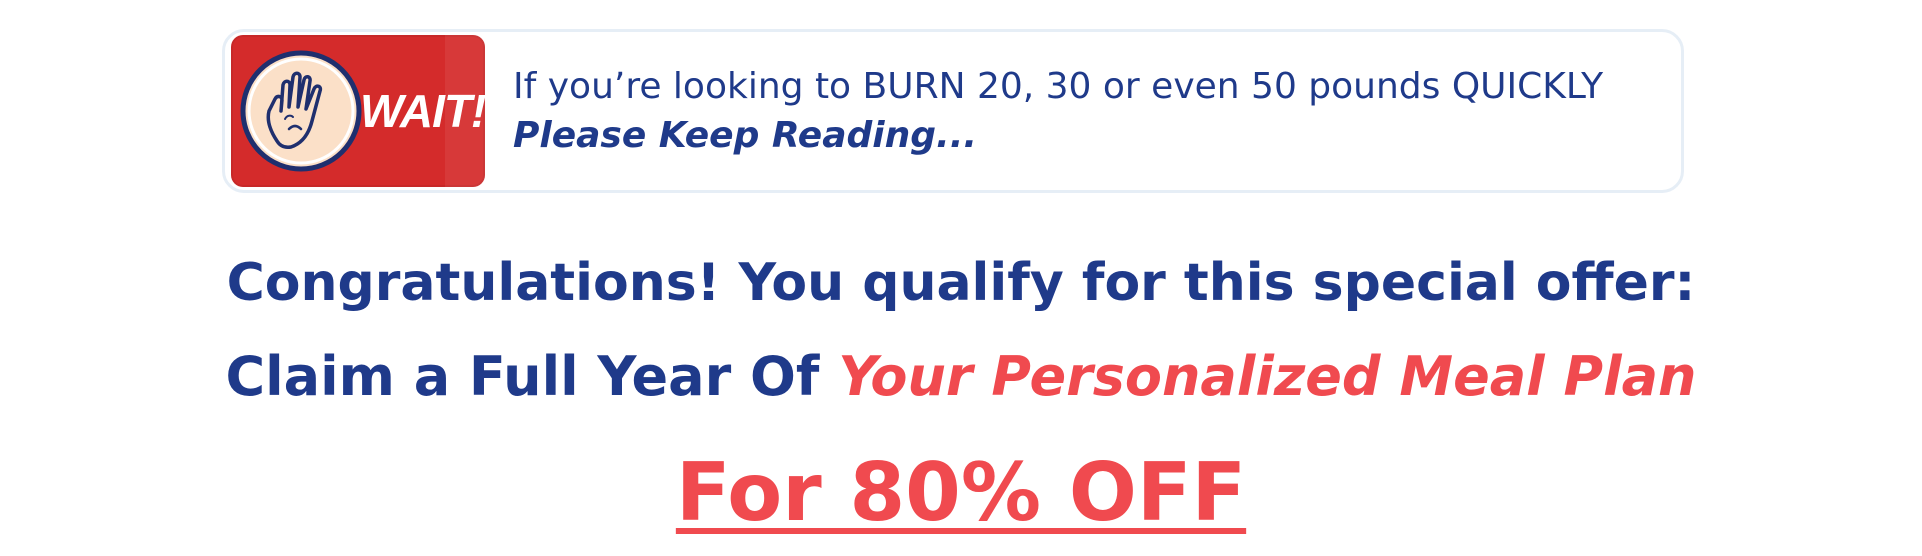 This screenshot has height=556, width=1922. Describe the element at coordinates (532, 376) in the screenshot. I see `headline-claim-prefix: Claim a Full Year Of` at that location.